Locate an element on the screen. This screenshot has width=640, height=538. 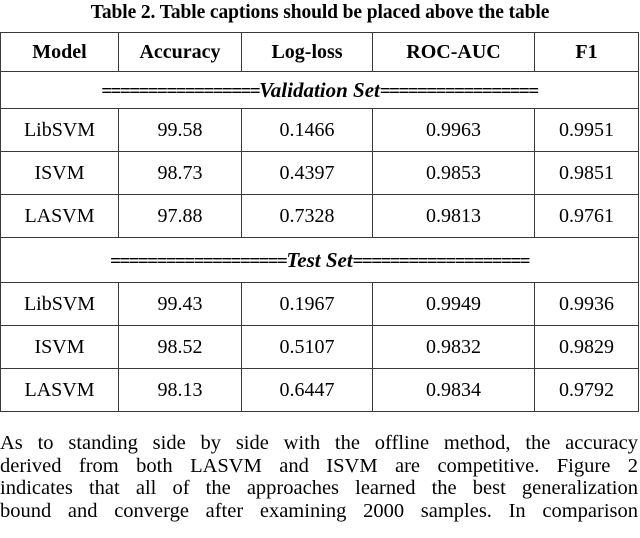
cell-f1: 0.9951 is located at coordinates (586, 130).